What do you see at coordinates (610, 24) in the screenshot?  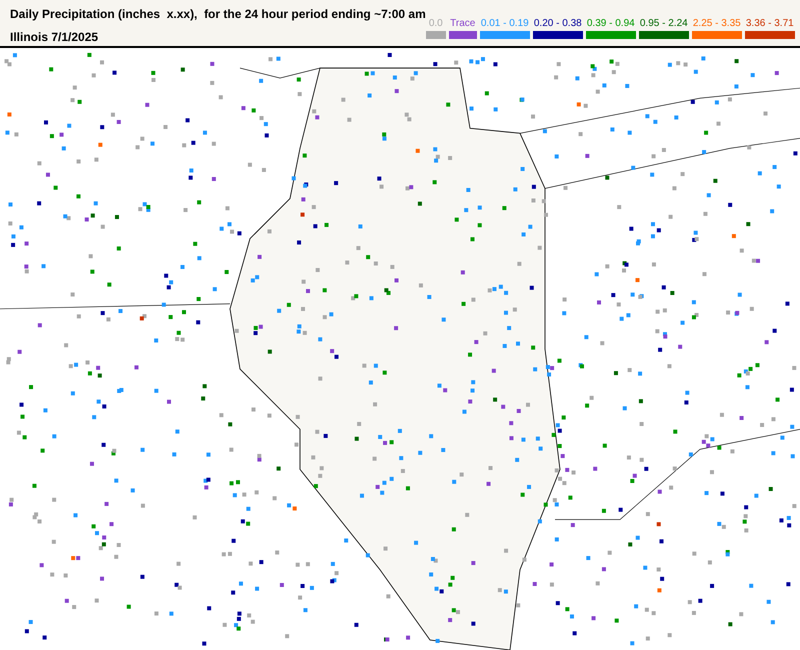 I see `legend-label: 0.39 - 0.94` at bounding box center [610, 24].